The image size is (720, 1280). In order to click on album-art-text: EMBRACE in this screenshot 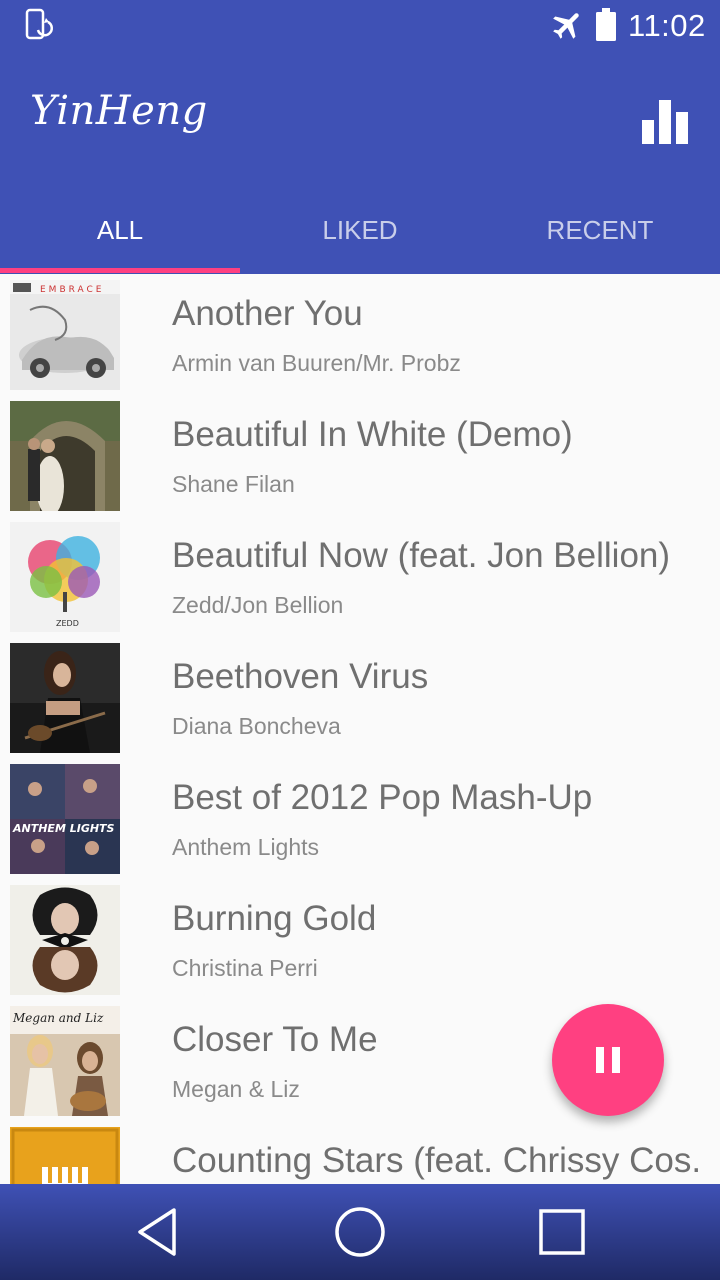, I will do `click(72, 290)`.